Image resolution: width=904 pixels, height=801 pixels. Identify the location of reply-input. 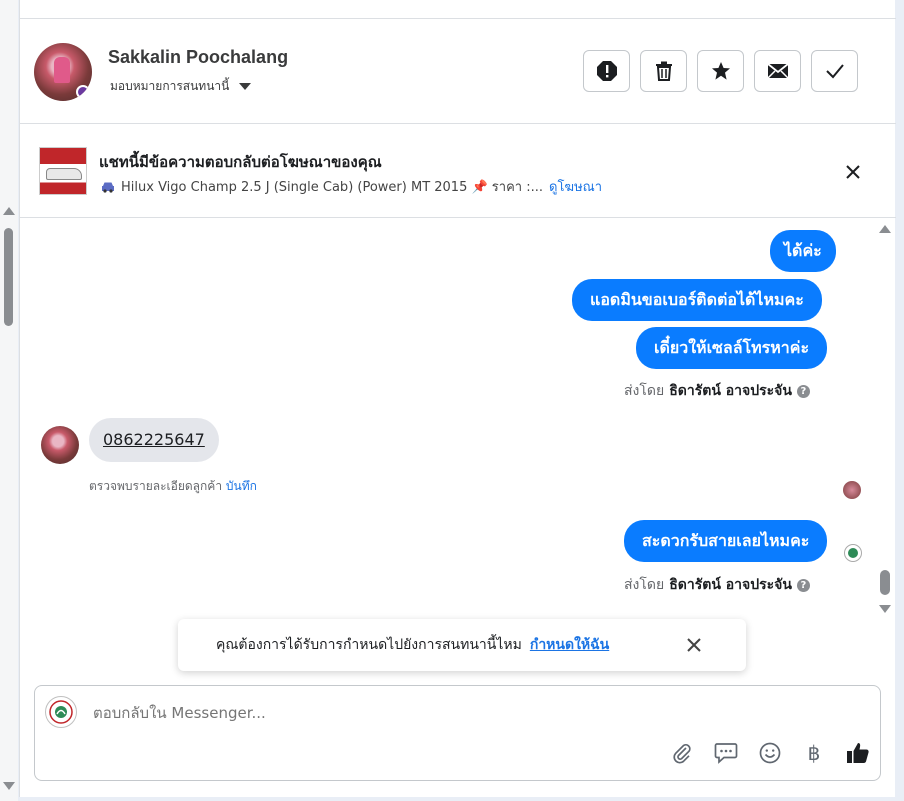
(373, 713).